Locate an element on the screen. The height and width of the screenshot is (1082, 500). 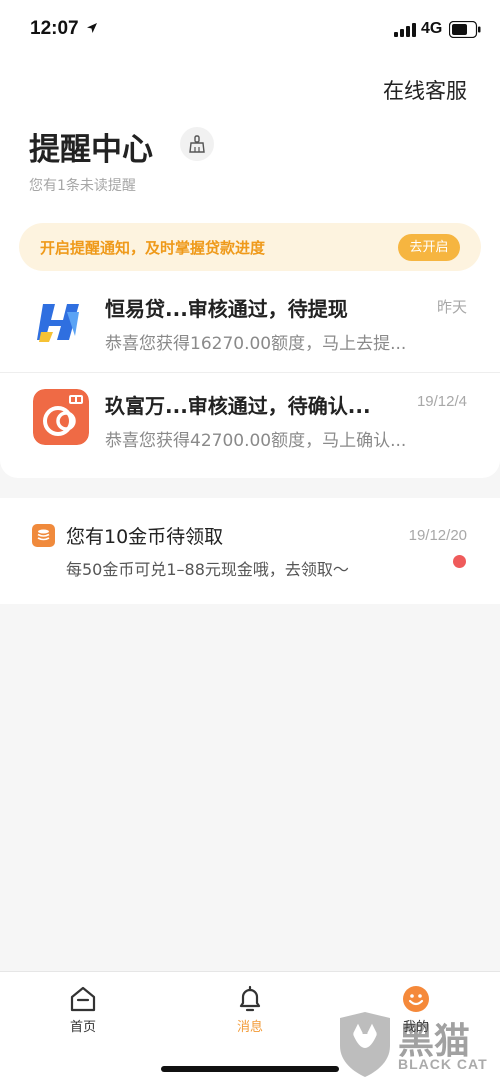
battery-icon is located at coordinates (465, 29).